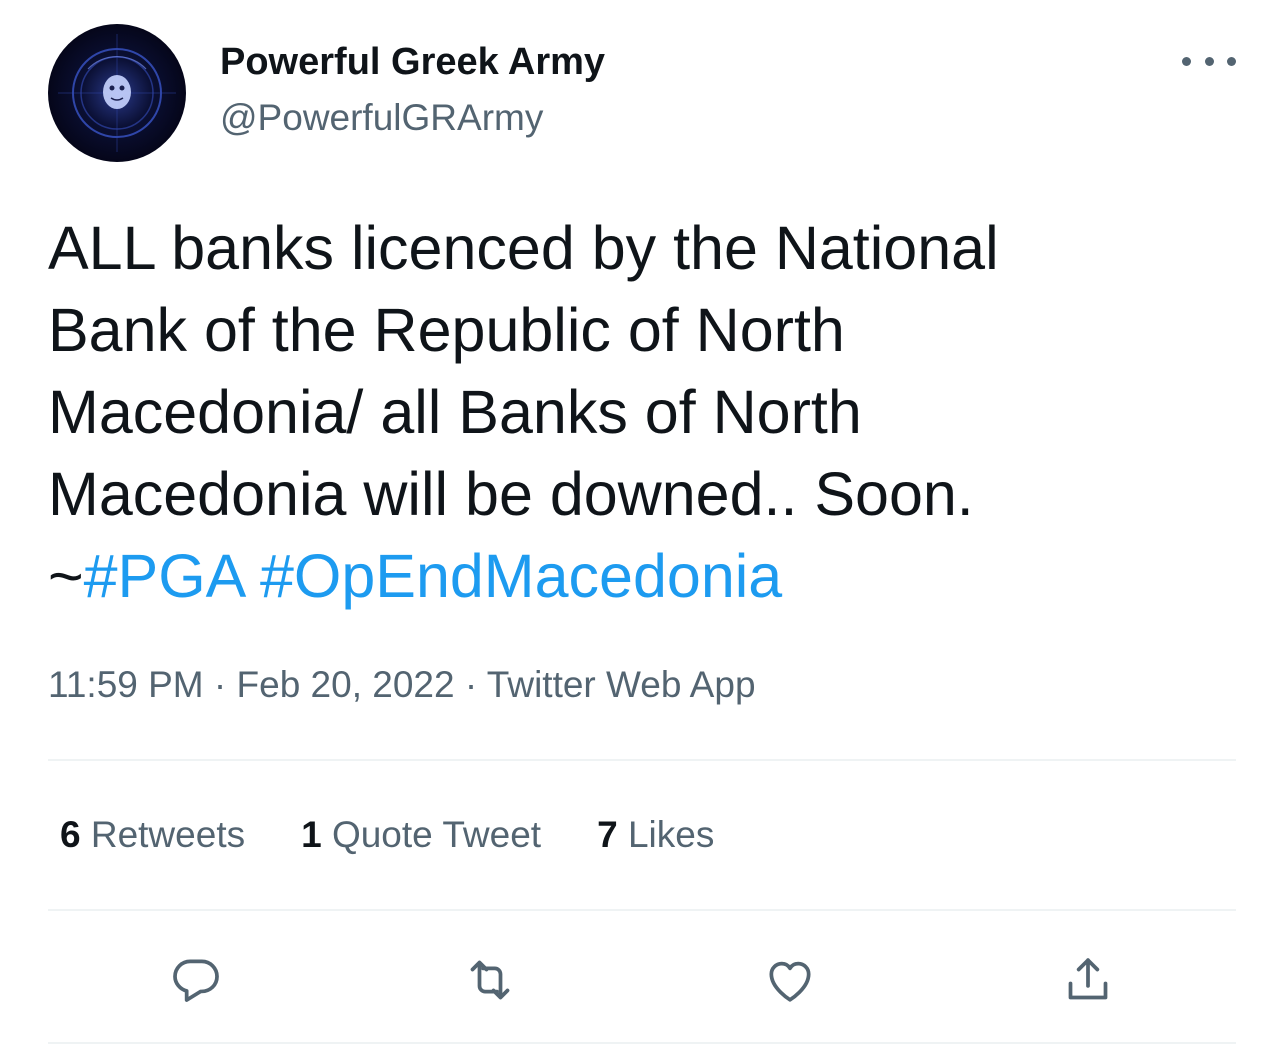  What do you see at coordinates (346, 684) in the screenshot?
I see `tweet-date-link: Feb 20, 2022` at bounding box center [346, 684].